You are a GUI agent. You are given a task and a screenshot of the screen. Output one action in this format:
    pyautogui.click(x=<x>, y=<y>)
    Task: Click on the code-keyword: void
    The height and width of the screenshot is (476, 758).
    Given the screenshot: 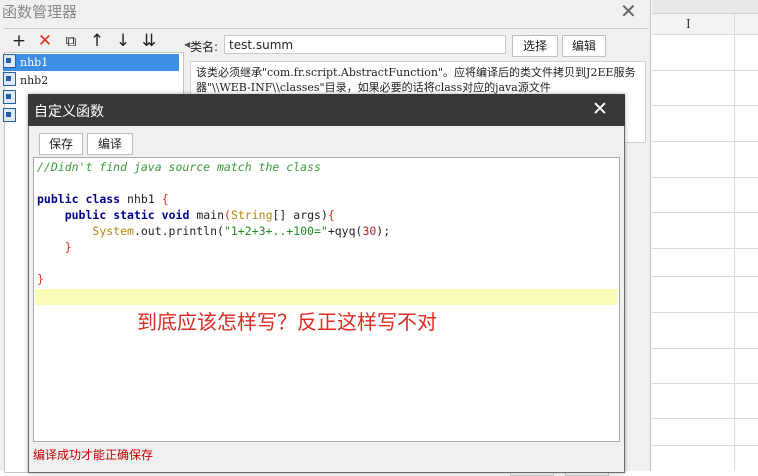 What is the action you would take?
    pyautogui.click(x=175, y=215)
    